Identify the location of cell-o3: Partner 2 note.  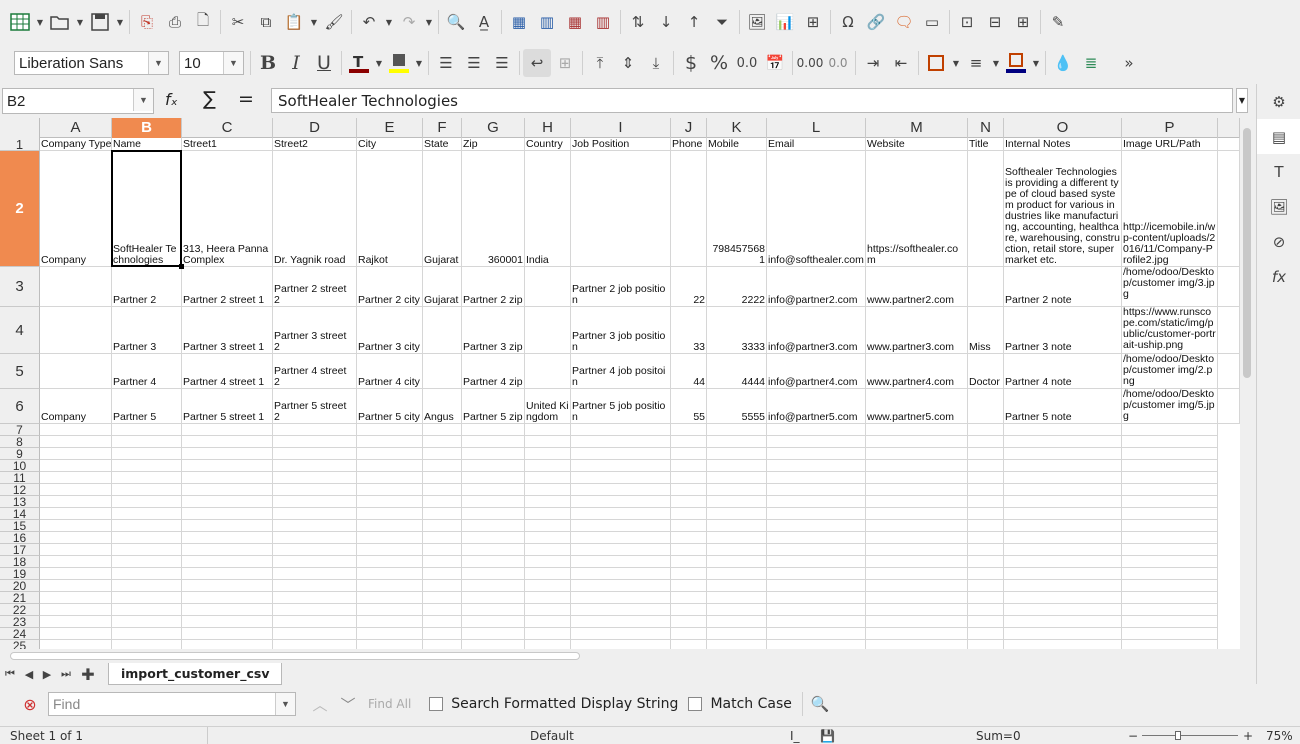
(1063, 287).